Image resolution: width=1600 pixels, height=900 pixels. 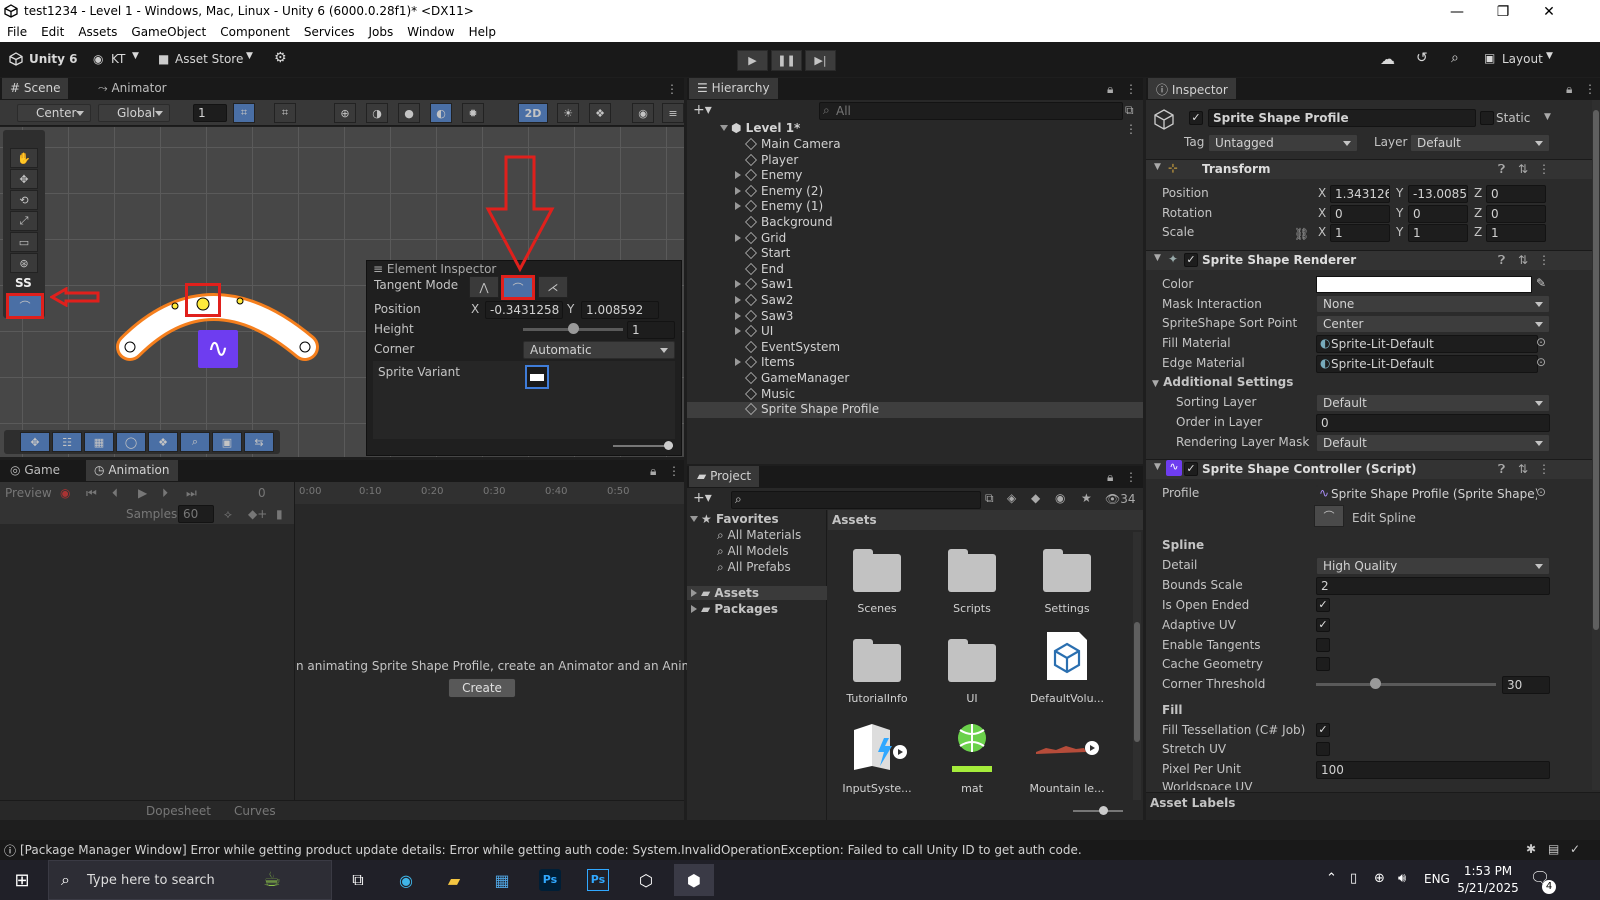 I want to click on hierarchy-item: EventSystem, so click(x=915, y=348).